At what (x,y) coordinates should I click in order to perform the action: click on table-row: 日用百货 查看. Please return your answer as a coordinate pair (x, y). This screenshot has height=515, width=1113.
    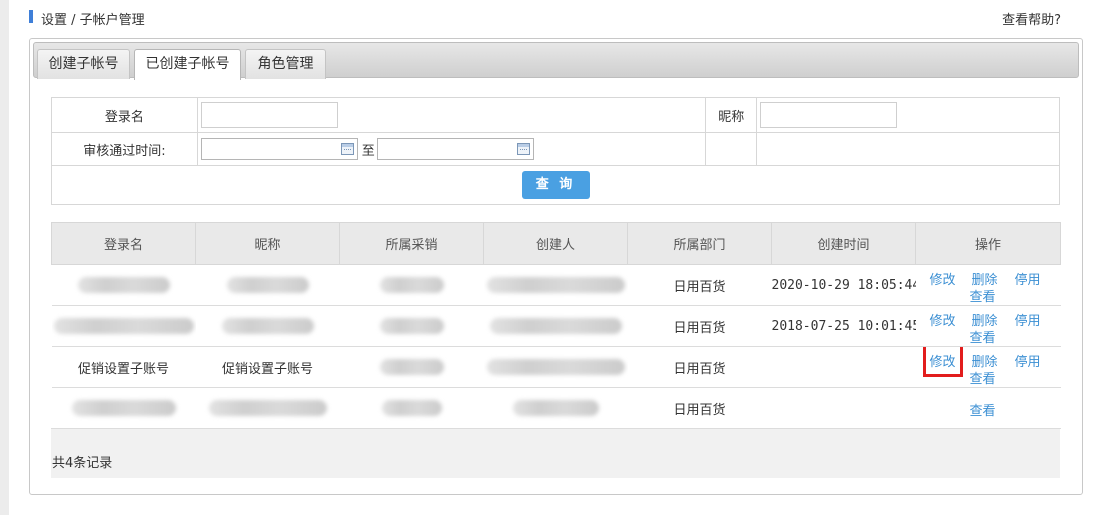
    Looking at the image, I should click on (556, 408).